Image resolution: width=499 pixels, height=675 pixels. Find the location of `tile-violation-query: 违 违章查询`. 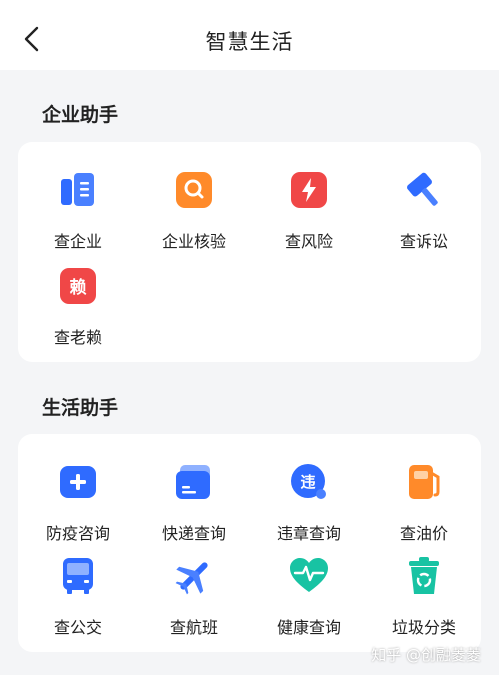

tile-violation-query: 违 违章查询 is located at coordinates (309, 509).